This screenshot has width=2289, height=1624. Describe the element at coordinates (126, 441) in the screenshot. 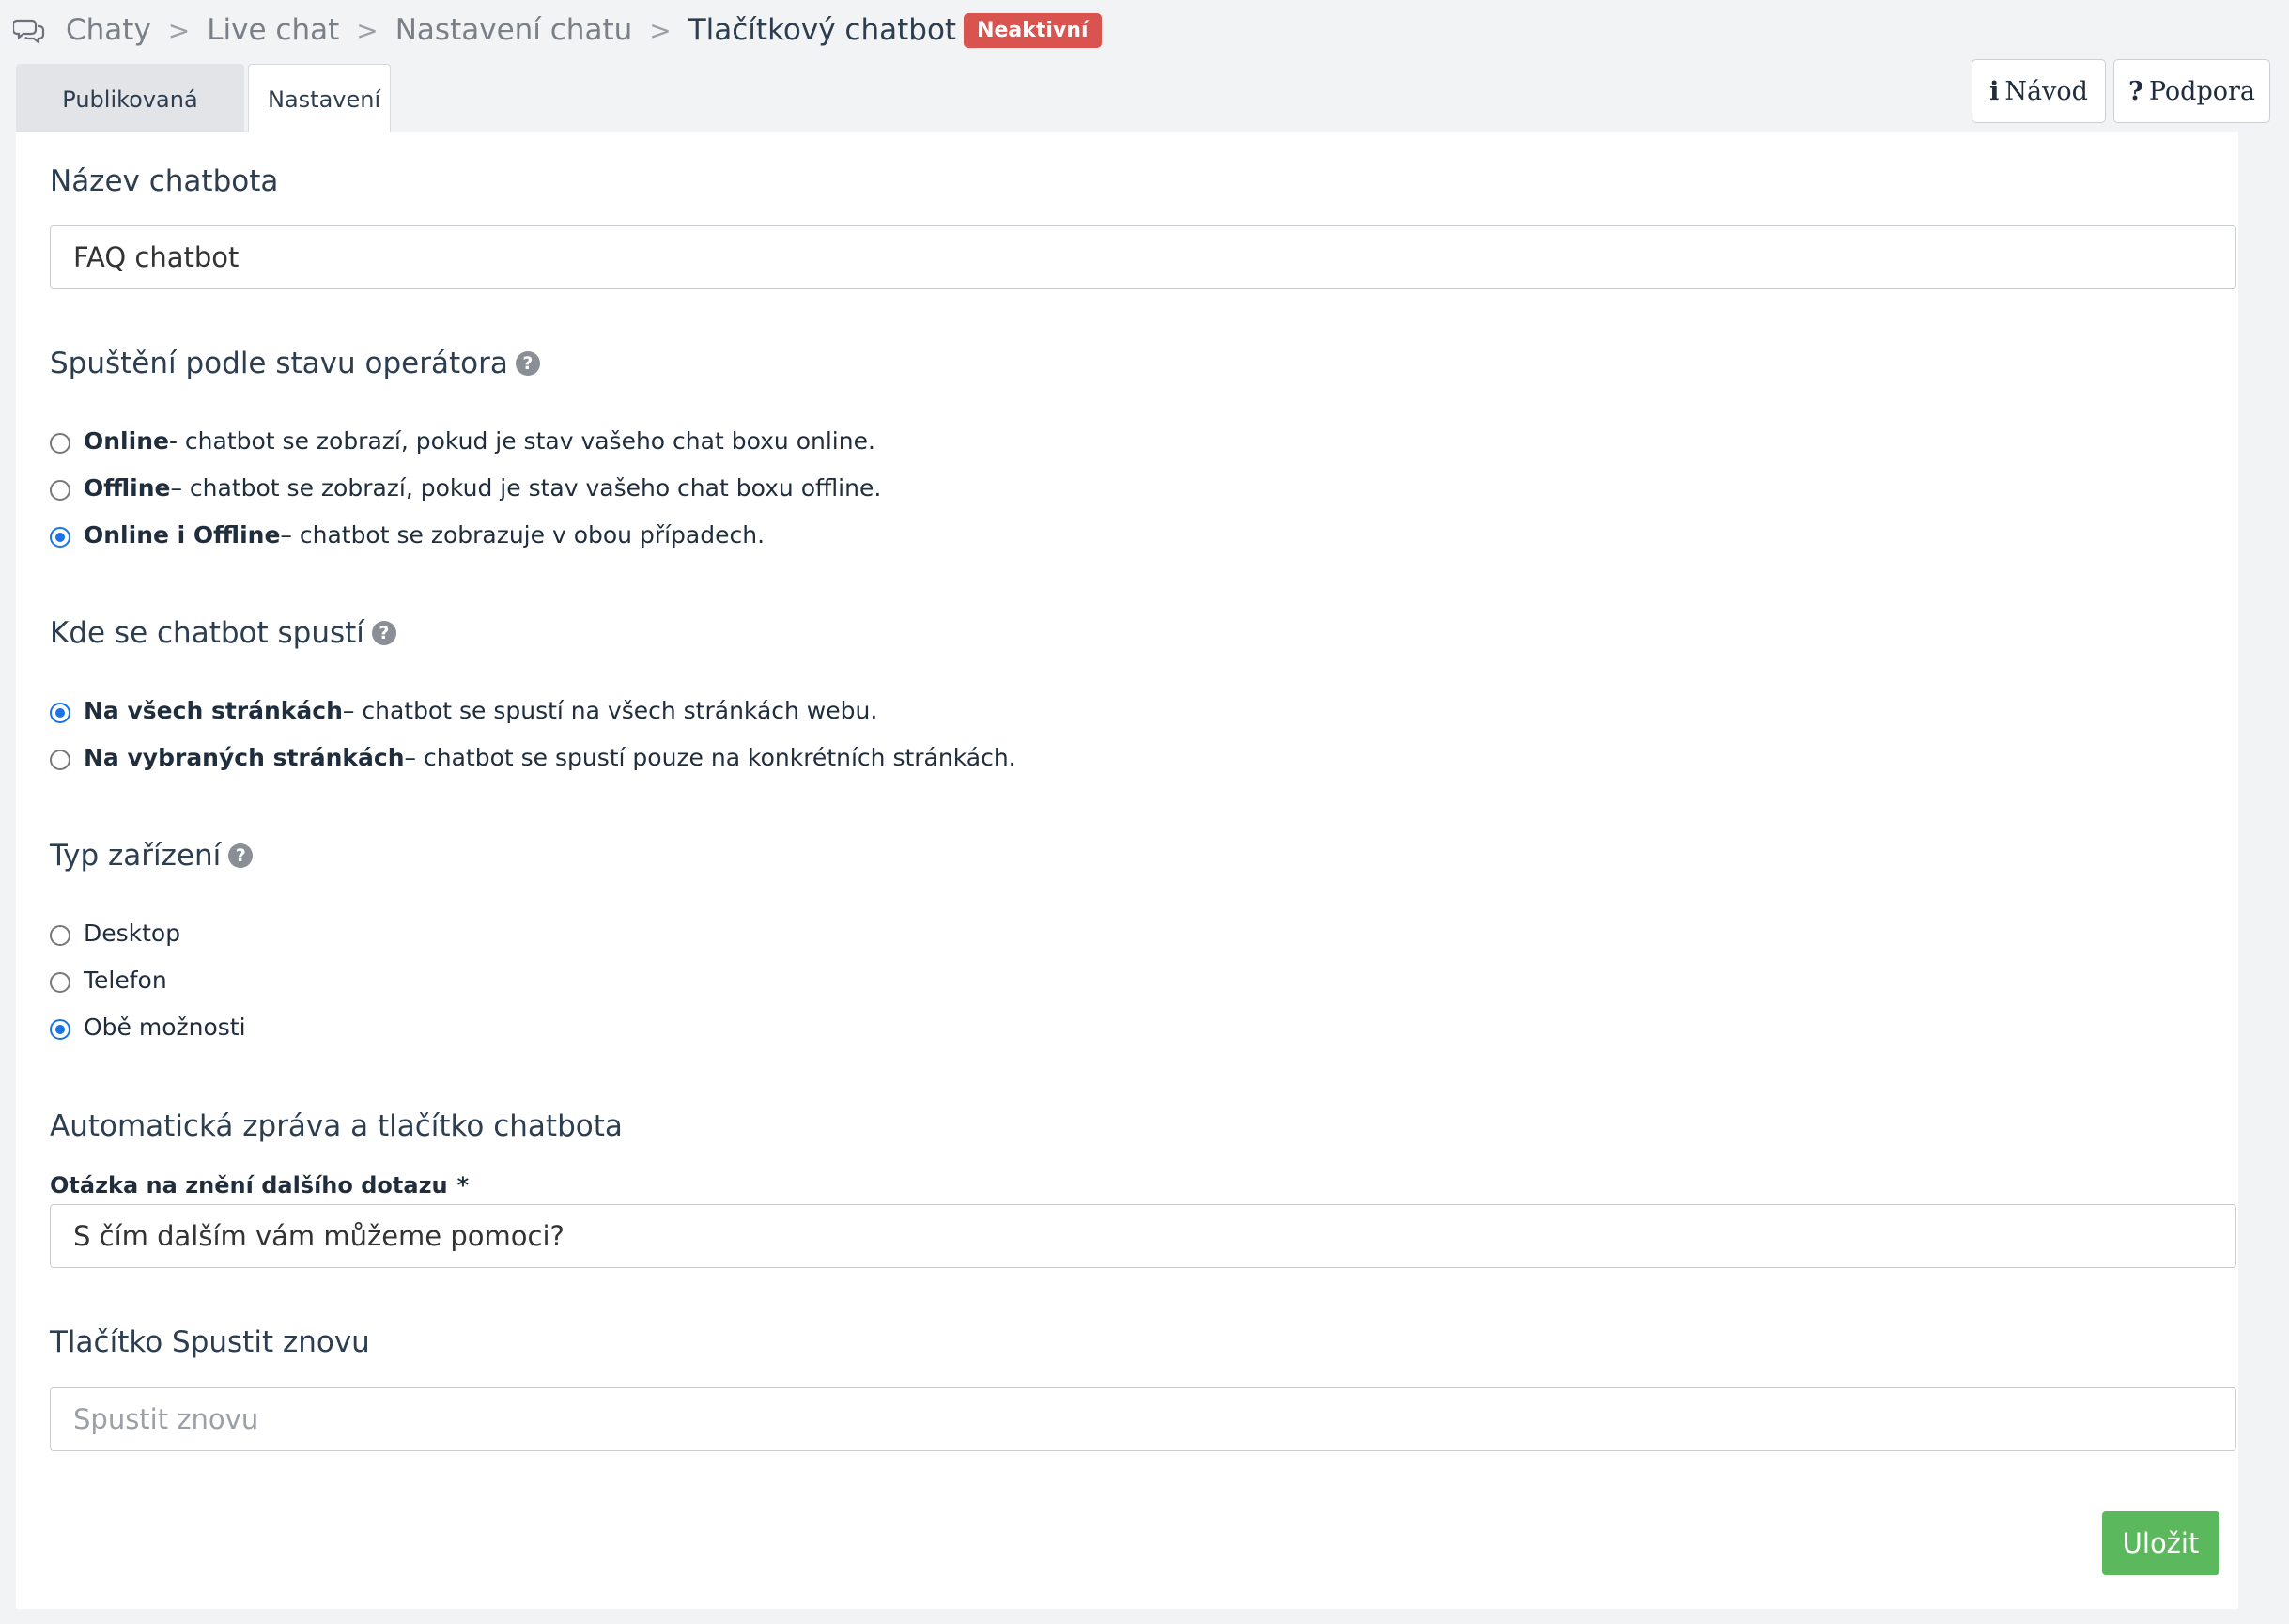

I see `option-label-bold: Online` at that location.